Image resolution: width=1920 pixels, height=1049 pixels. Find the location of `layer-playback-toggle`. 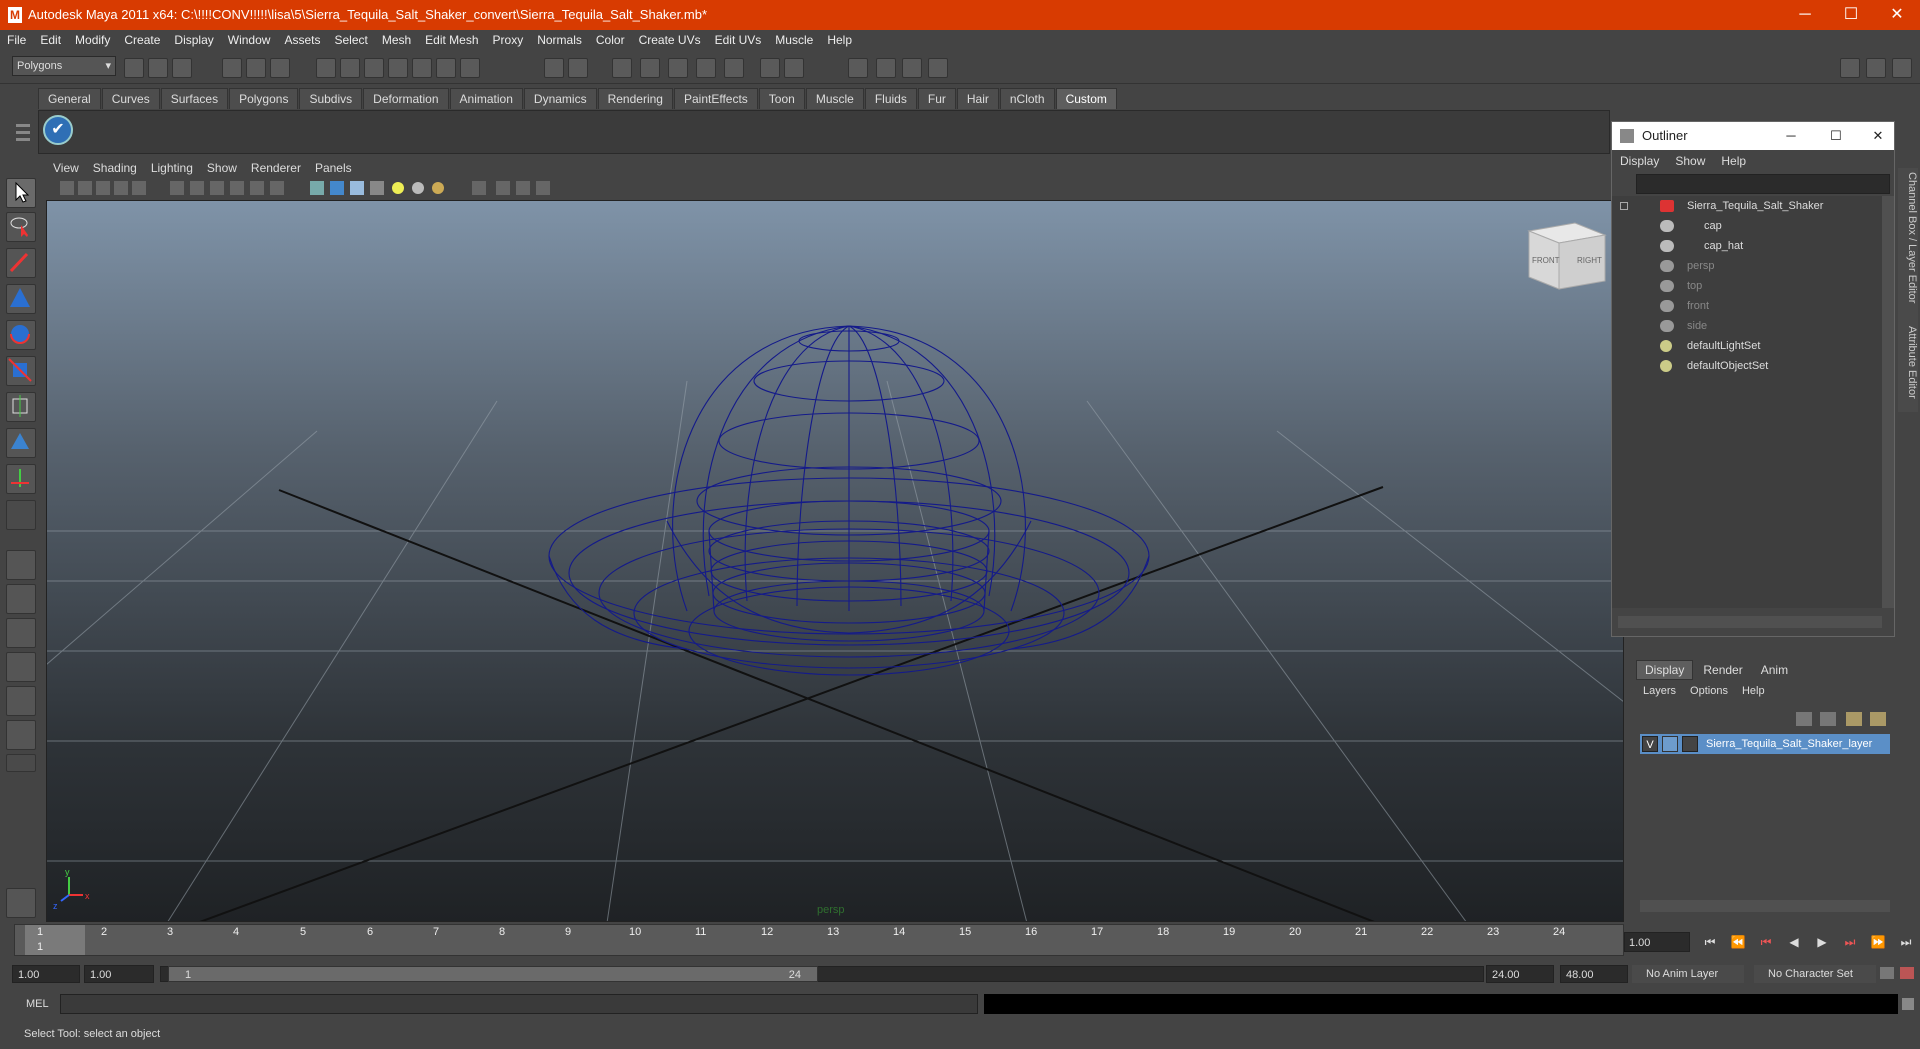

layer-playback-toggle is located at coordinates (1670, 744).